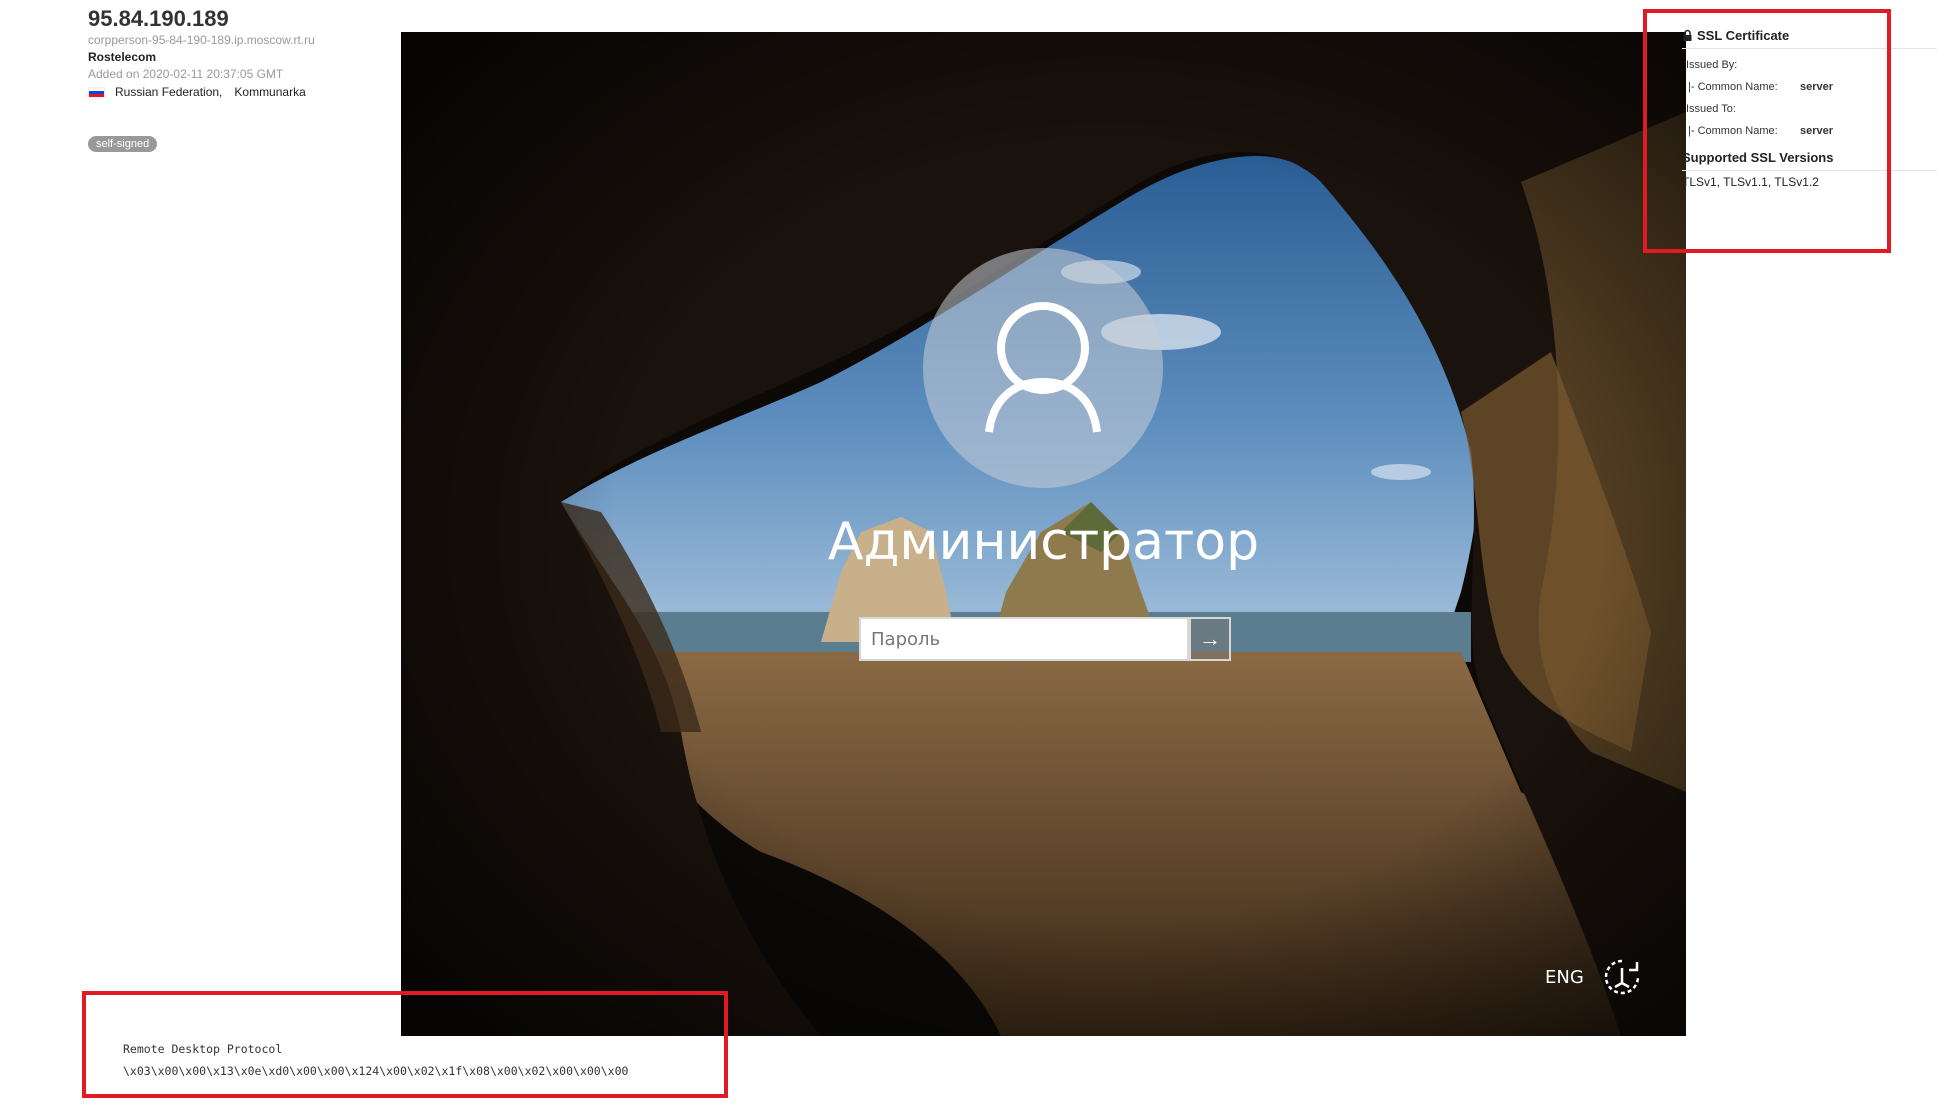 Image resolution: width=1953 pixels, height=1109 pixels. Describe the element at coordinates (1622, 977) in the screenshot. I see `ease-of-access-icon` at that location.